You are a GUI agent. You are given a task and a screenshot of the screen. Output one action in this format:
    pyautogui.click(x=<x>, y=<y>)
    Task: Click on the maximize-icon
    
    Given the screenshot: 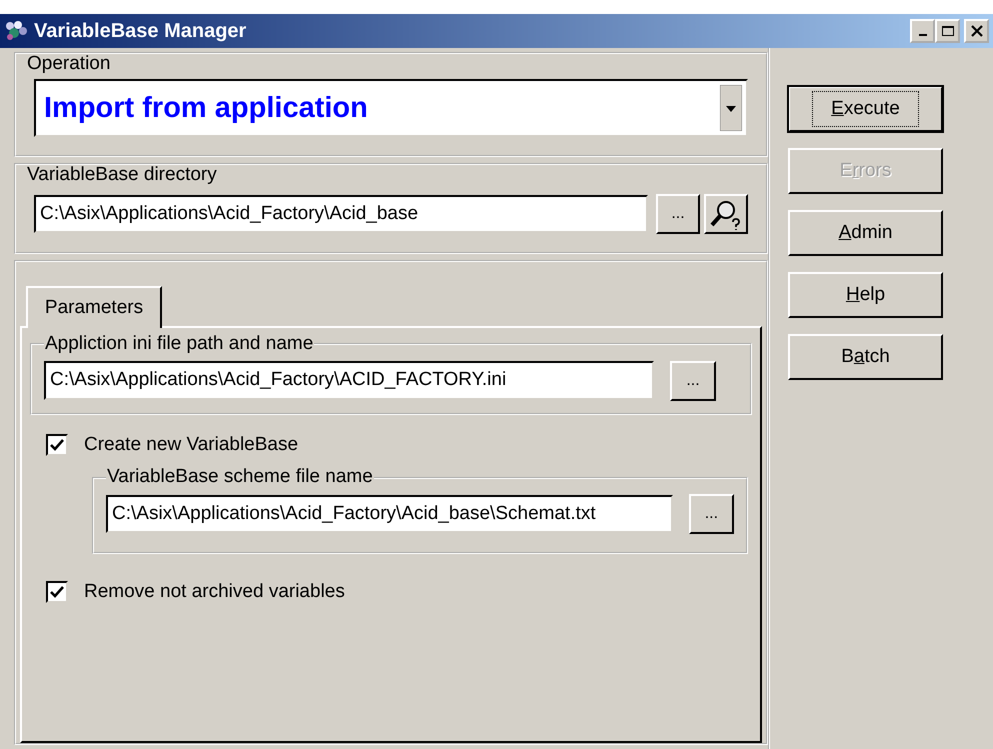 What is the action you would take?
    pyautogui.click(x=947, y=31)
    